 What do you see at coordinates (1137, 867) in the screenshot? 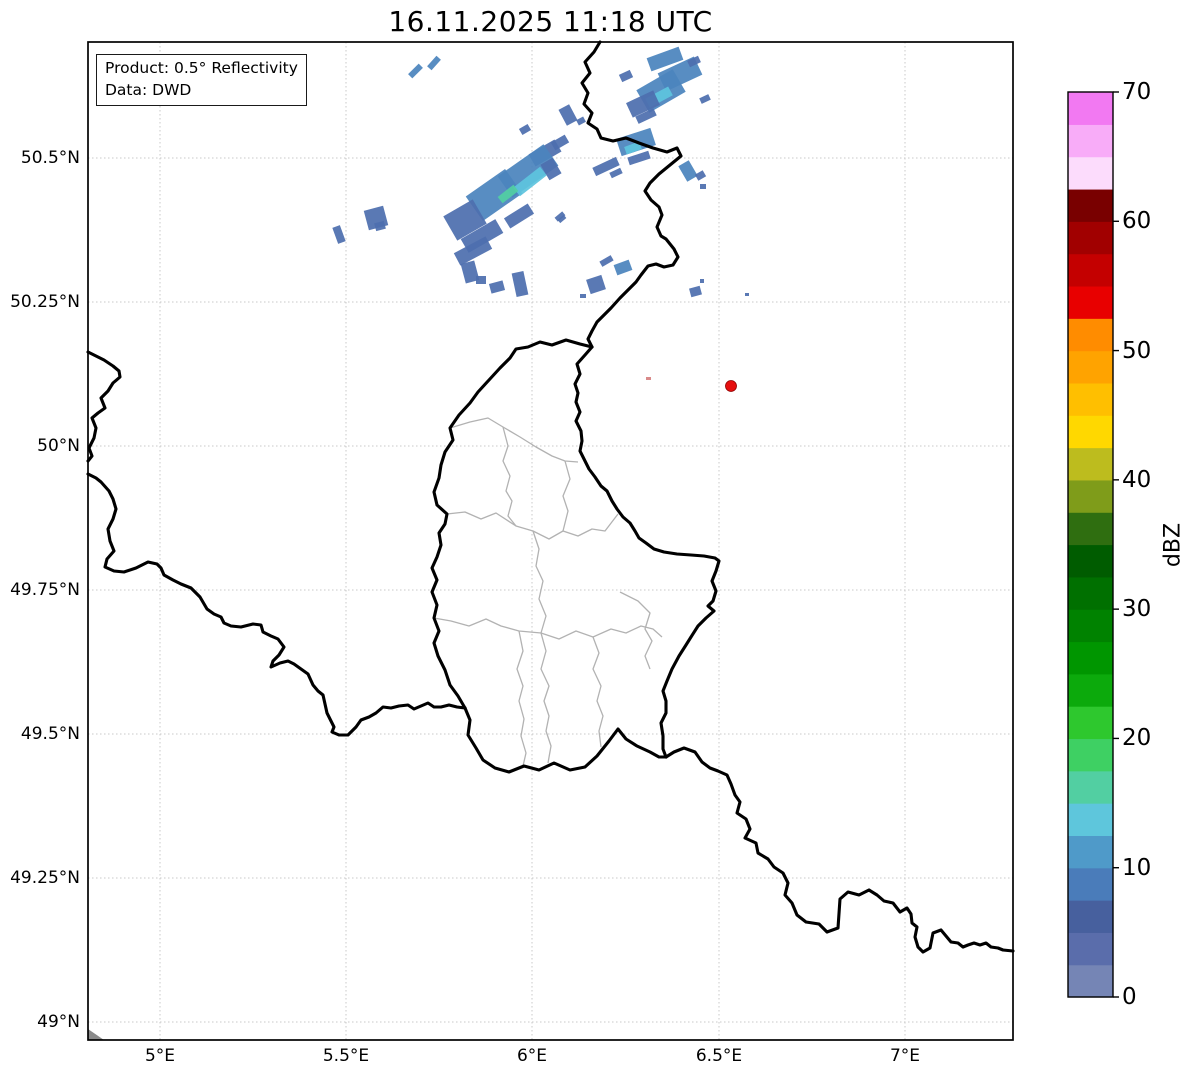
I see `colorbar-tick-label: 10` at bounding box center [1137, 867].